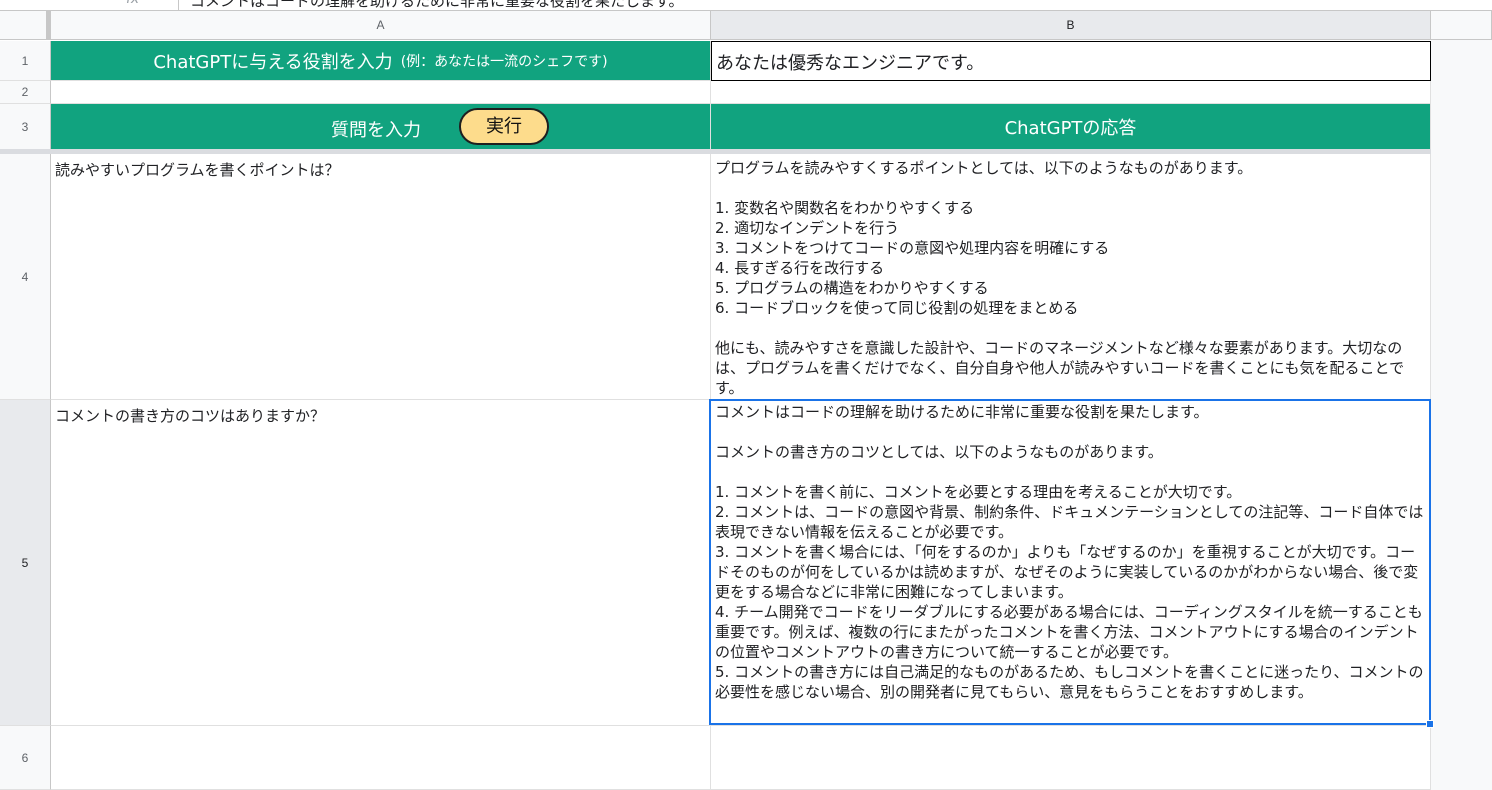 The height and width of the screenshot is (790, 1492). I want to click on formula-divider, so click(178, 5).